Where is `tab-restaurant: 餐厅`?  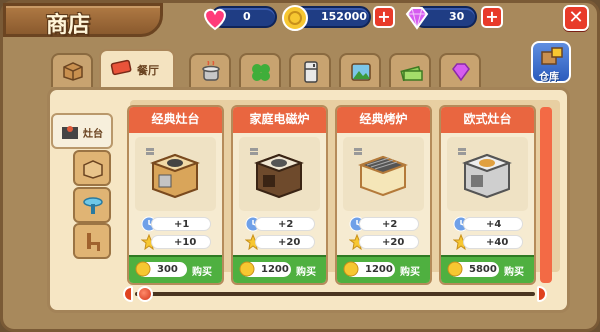
tab-restaurant: 餐厅 is located at coordinates (137, 69).